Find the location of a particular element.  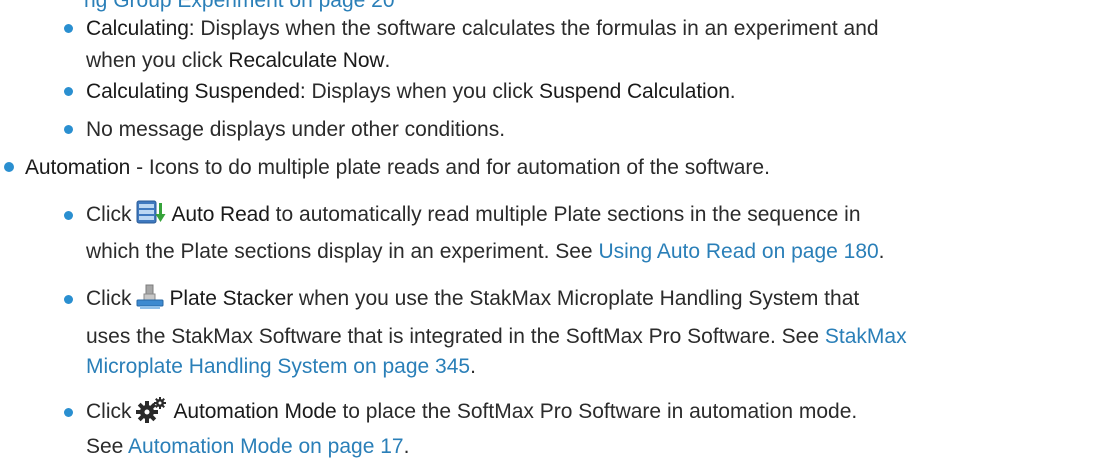

plate-stacker-line-3: Microplate Handling System on page 345. is located at coordinates (281, 366).